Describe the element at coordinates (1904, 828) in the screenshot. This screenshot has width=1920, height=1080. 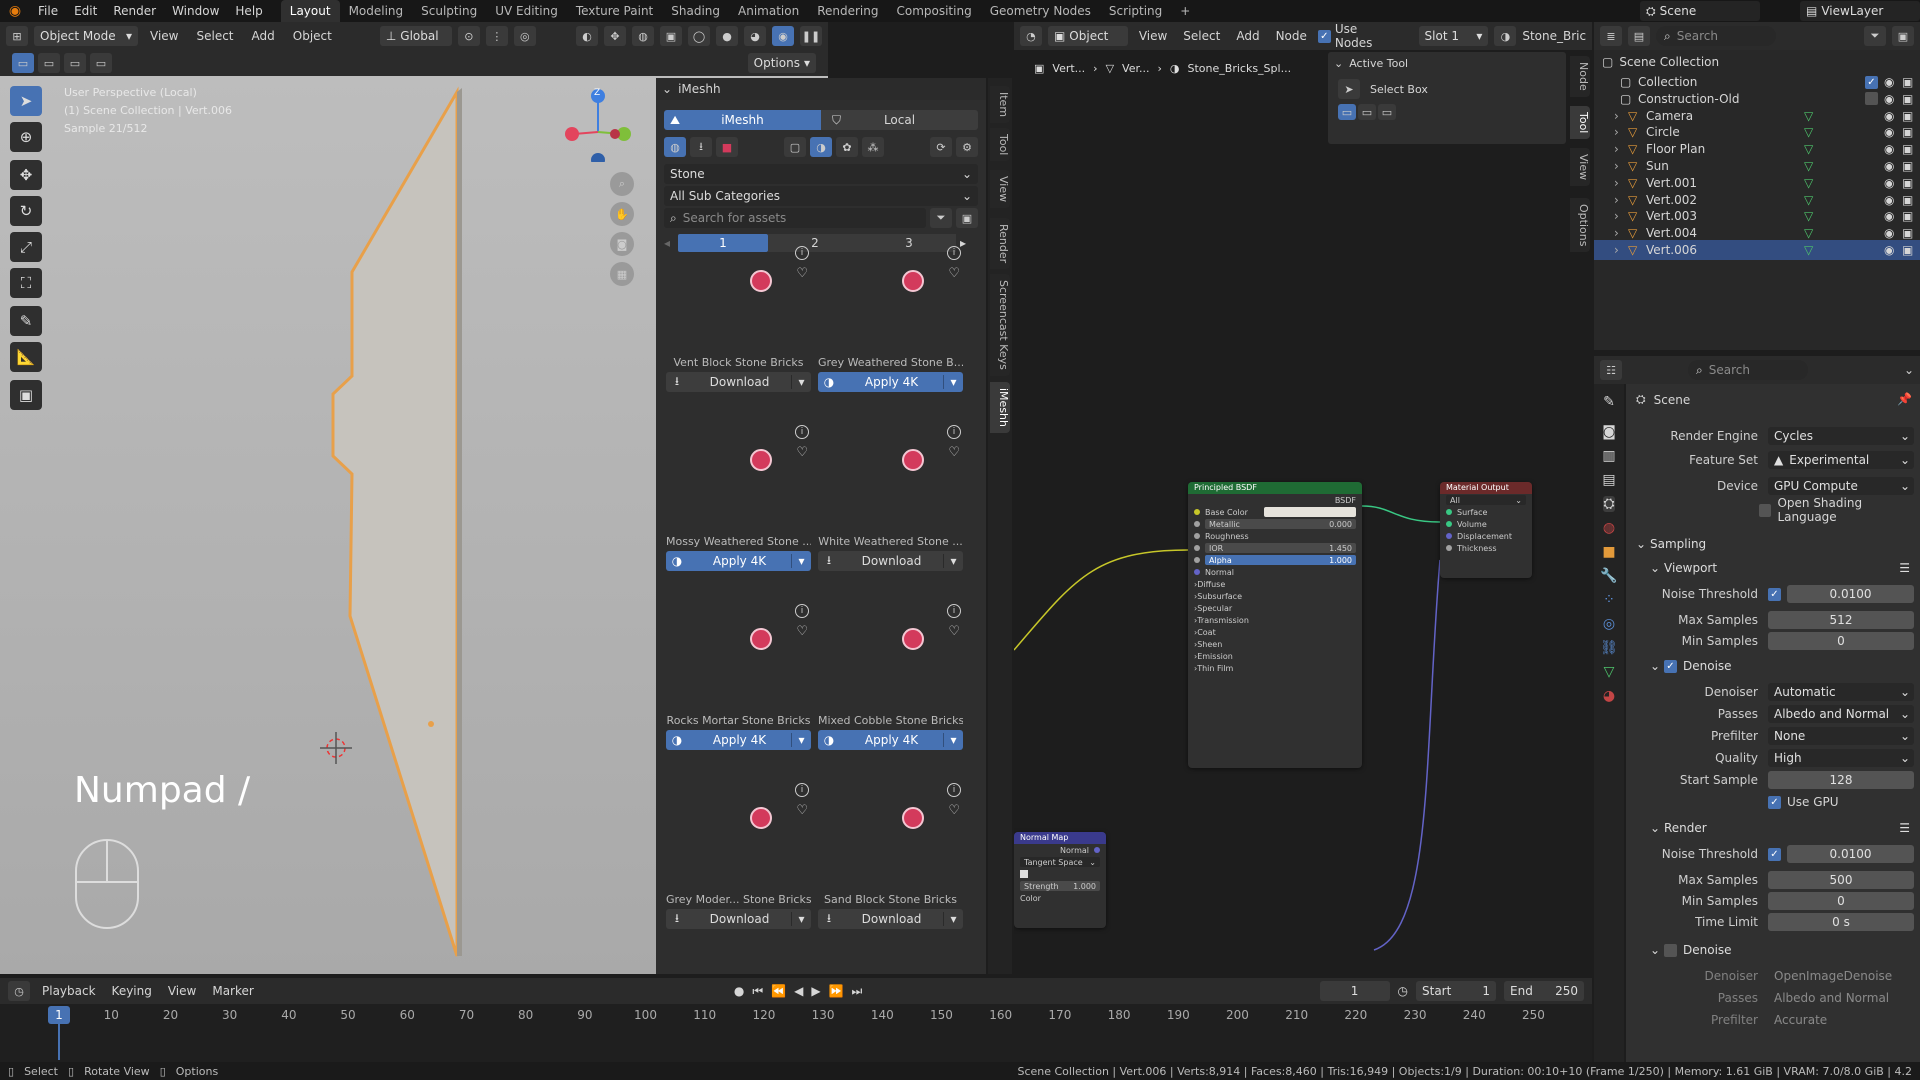
I see `presets-list-icon: ☰` at that location.